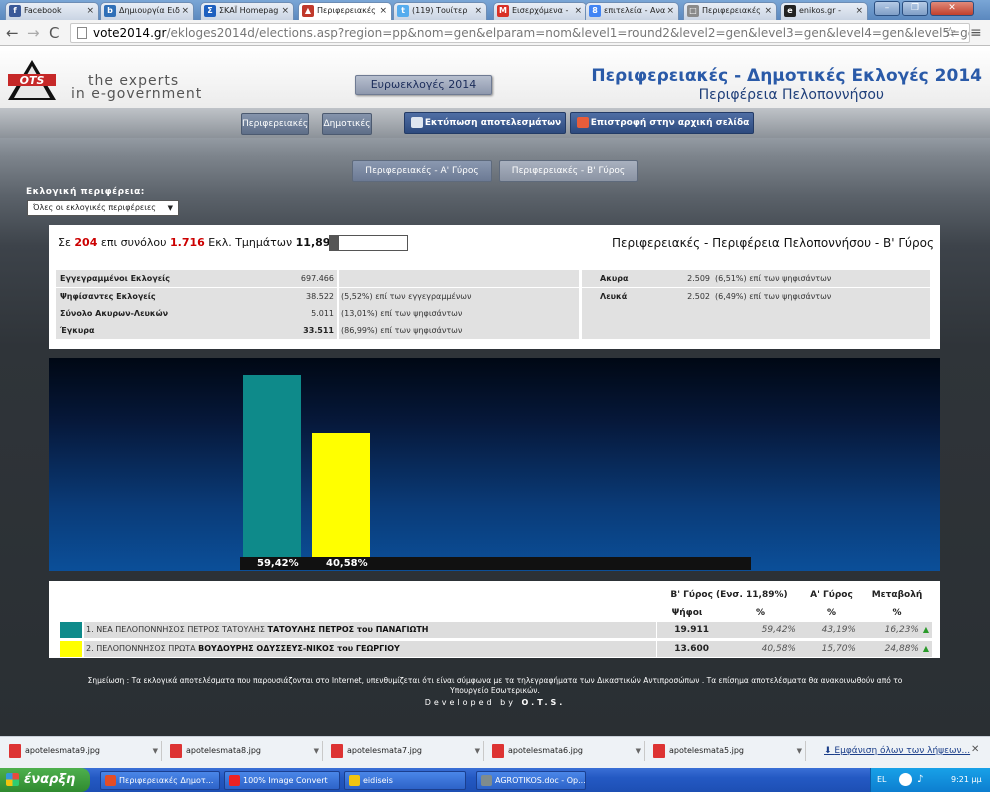  I want to click on tab-label: Facebook, so click(43, 10).